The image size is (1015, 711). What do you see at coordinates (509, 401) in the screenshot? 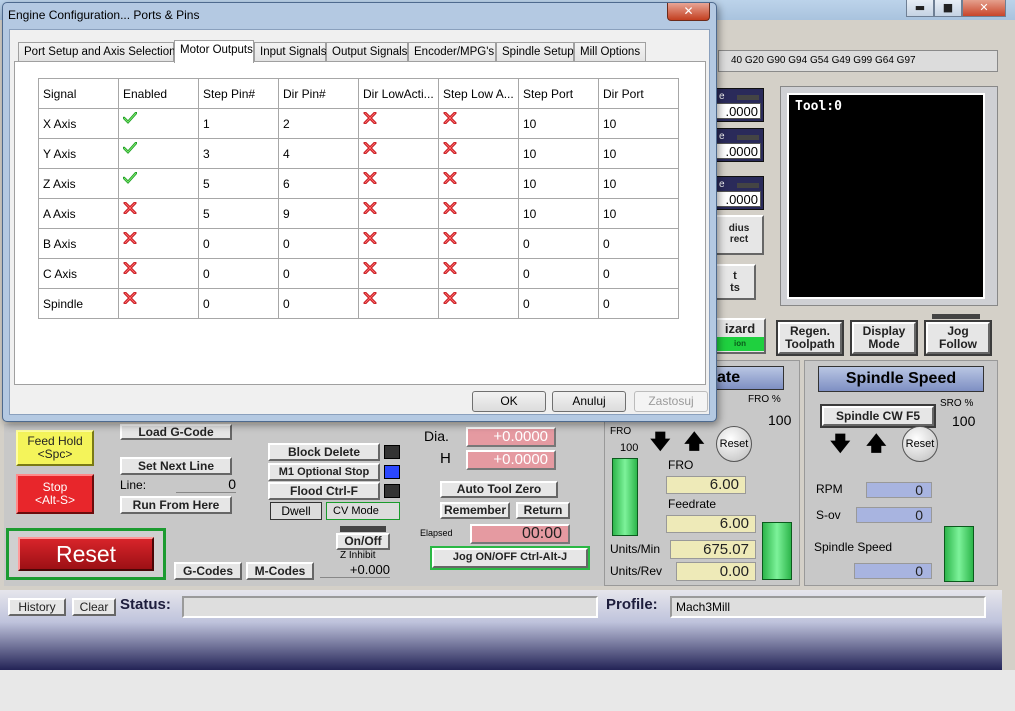
I see `ok-button: OK` at bounding box center [509, 401].